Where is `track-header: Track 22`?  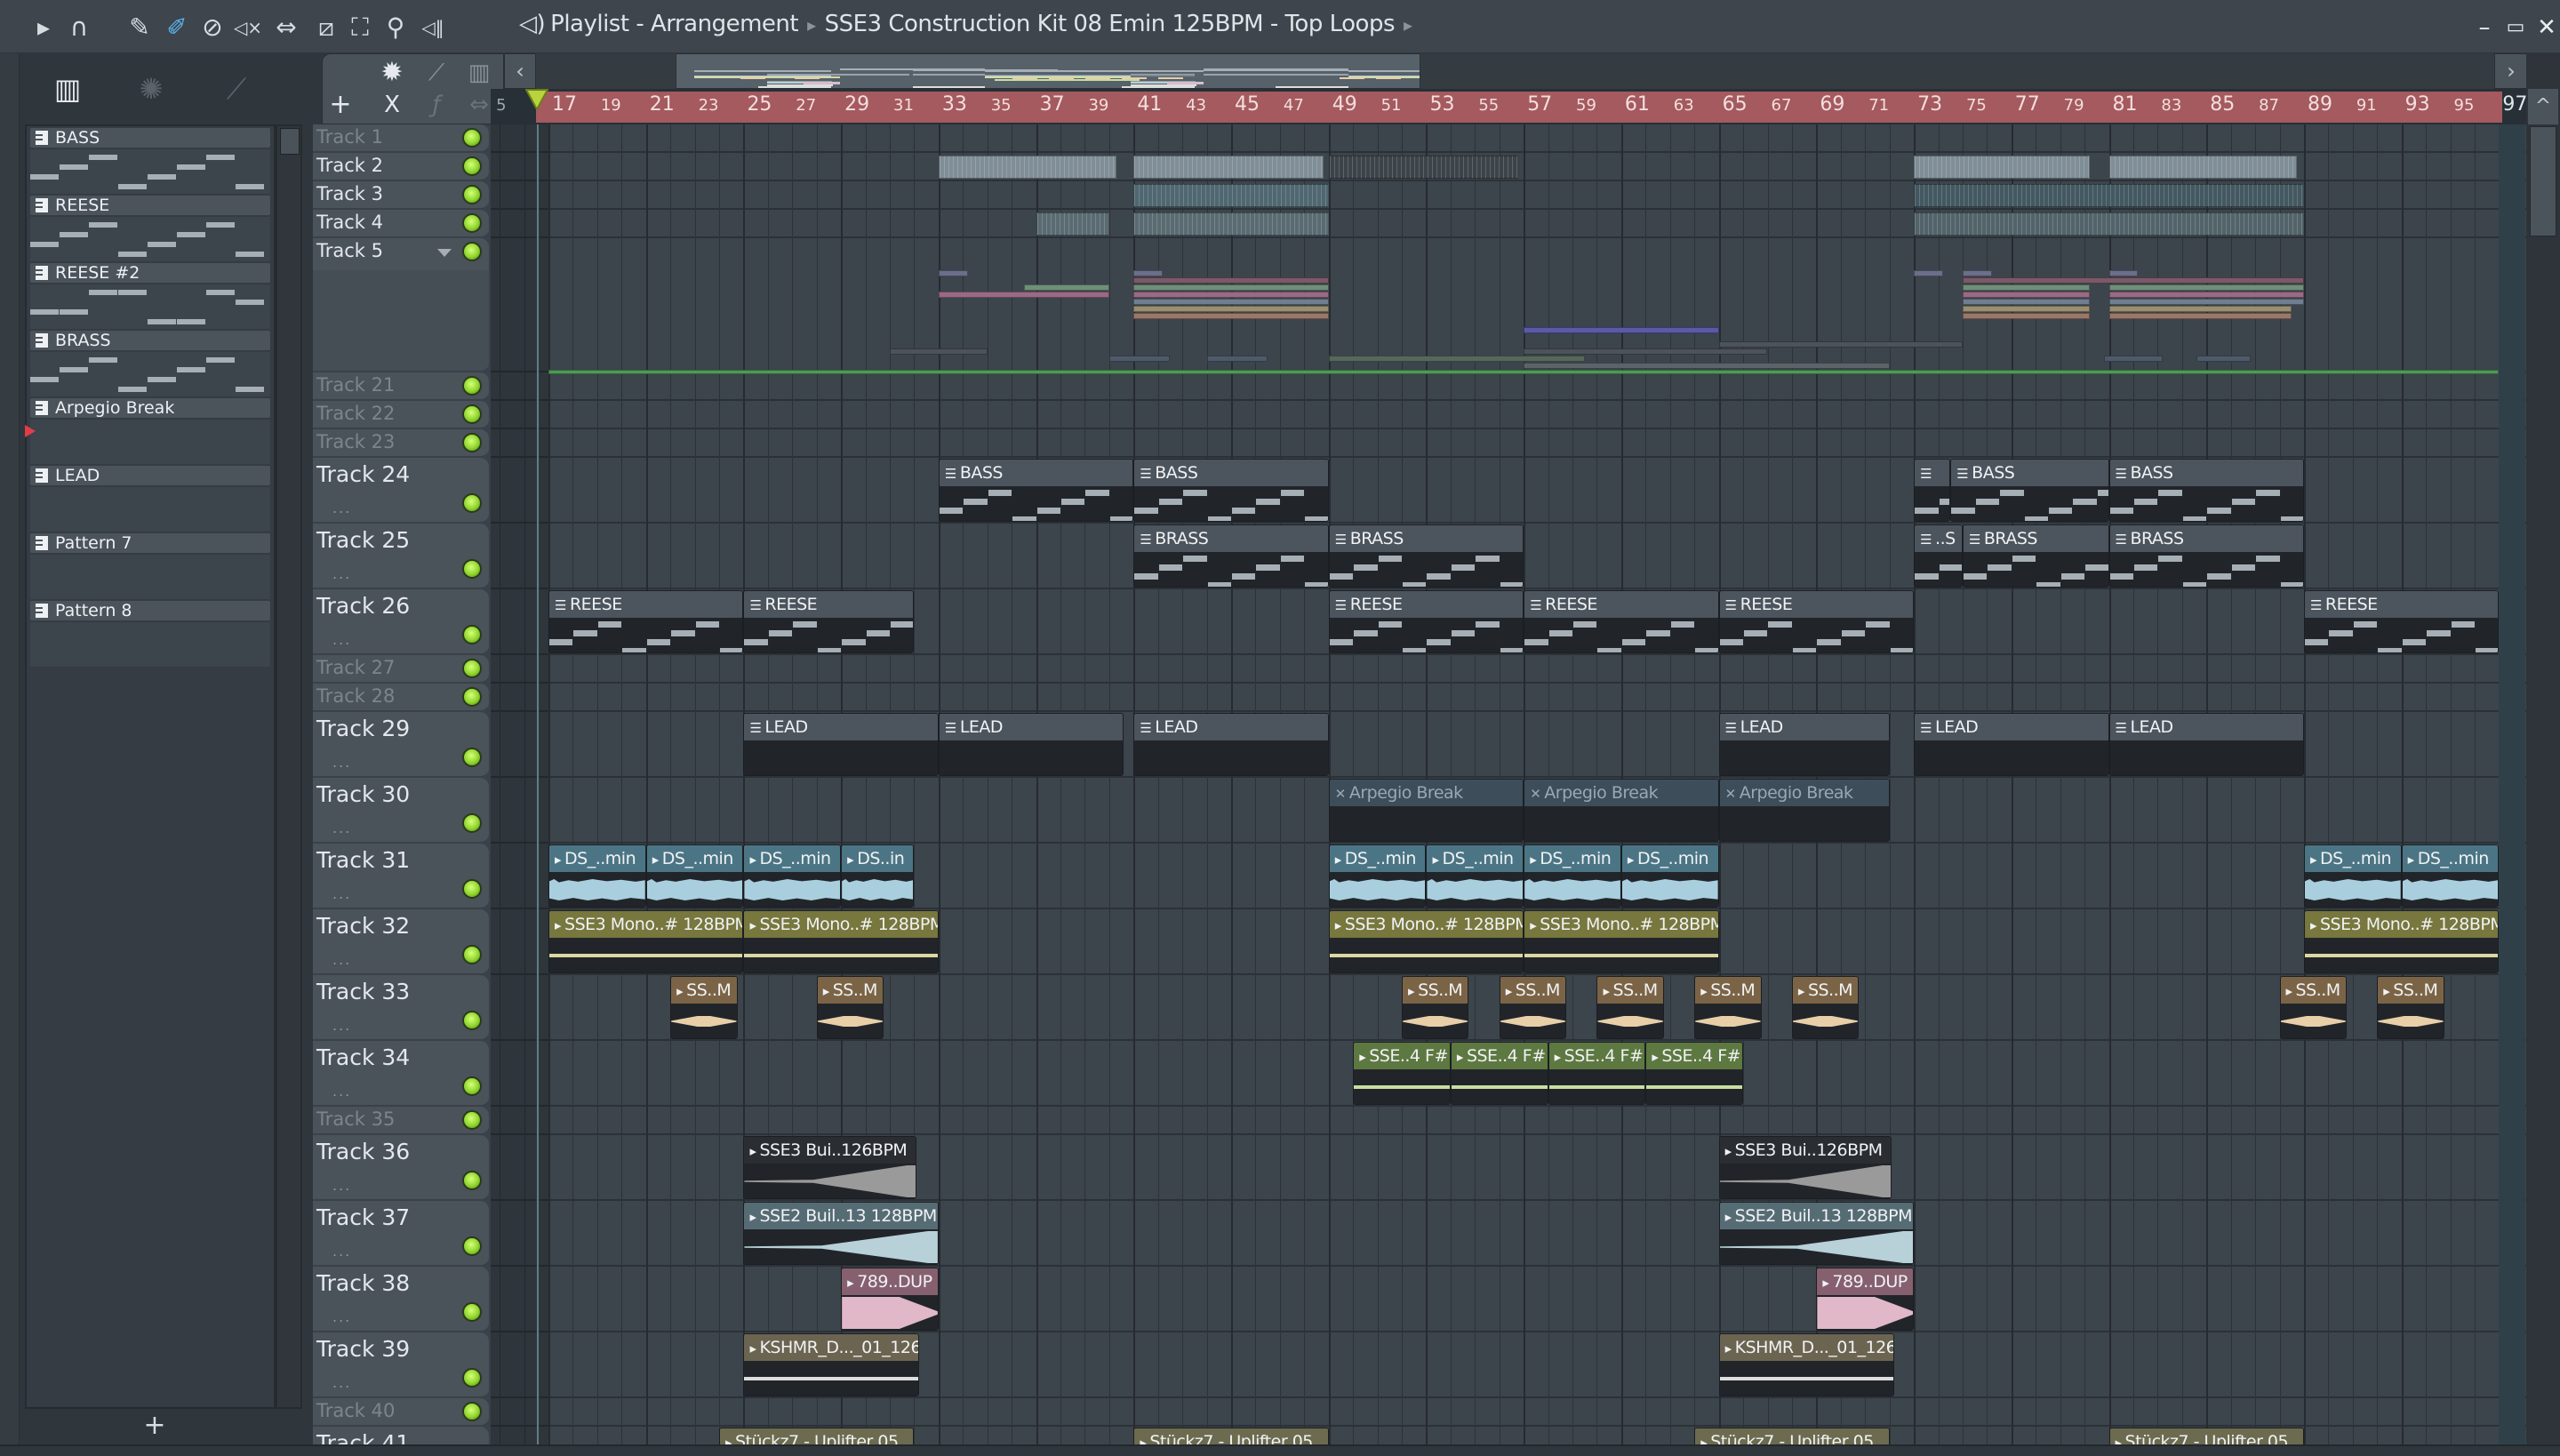 track-header: Track 22 is located at coordinates (401, 415).